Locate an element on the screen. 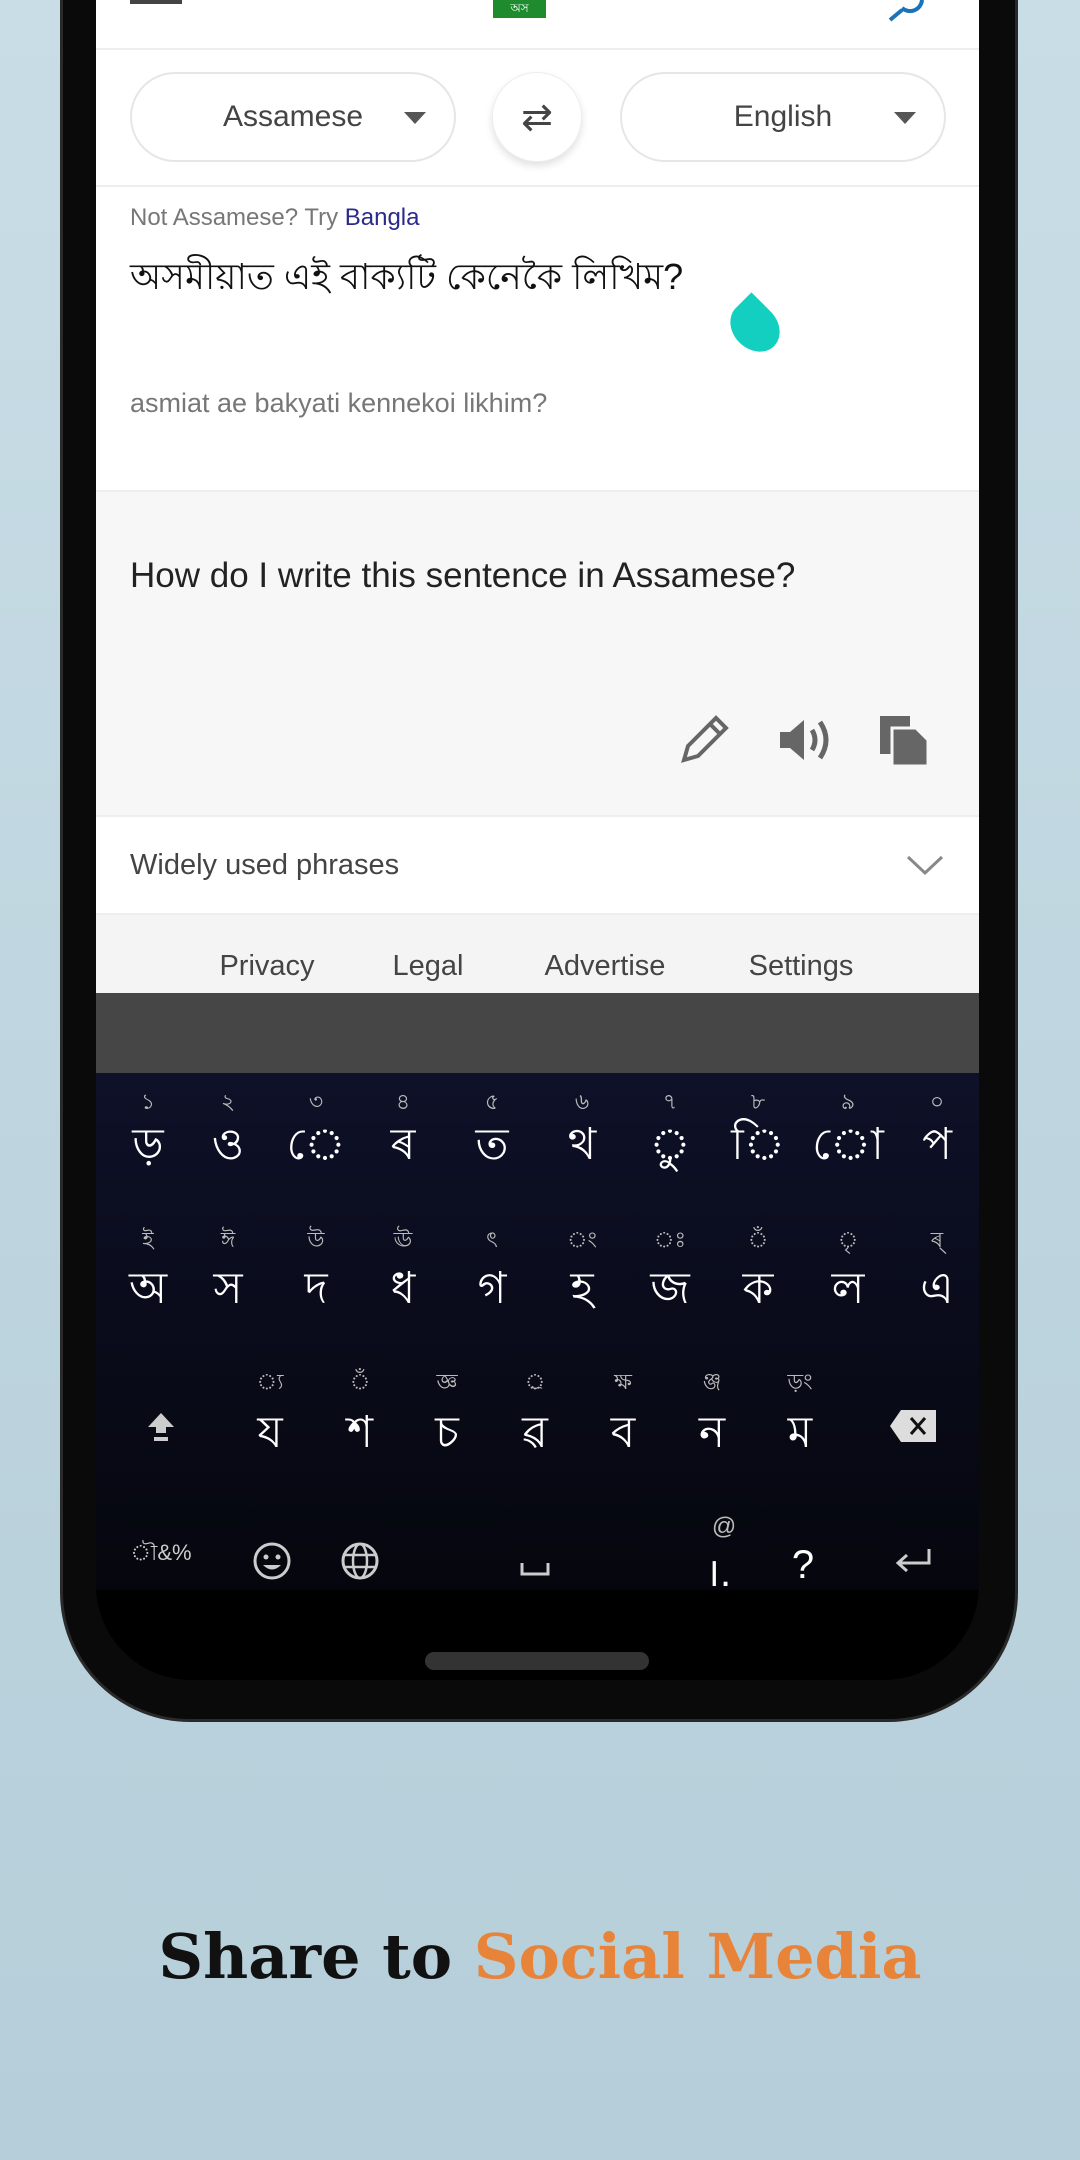  key: স is located at coordinates (227, 1291).